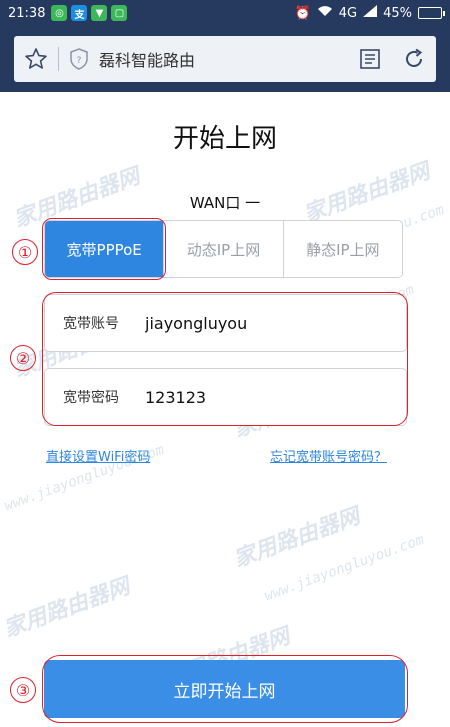 This screenshot has height=727, width=450. I want to click on password-field: 宽带密码, so click(225, 397).